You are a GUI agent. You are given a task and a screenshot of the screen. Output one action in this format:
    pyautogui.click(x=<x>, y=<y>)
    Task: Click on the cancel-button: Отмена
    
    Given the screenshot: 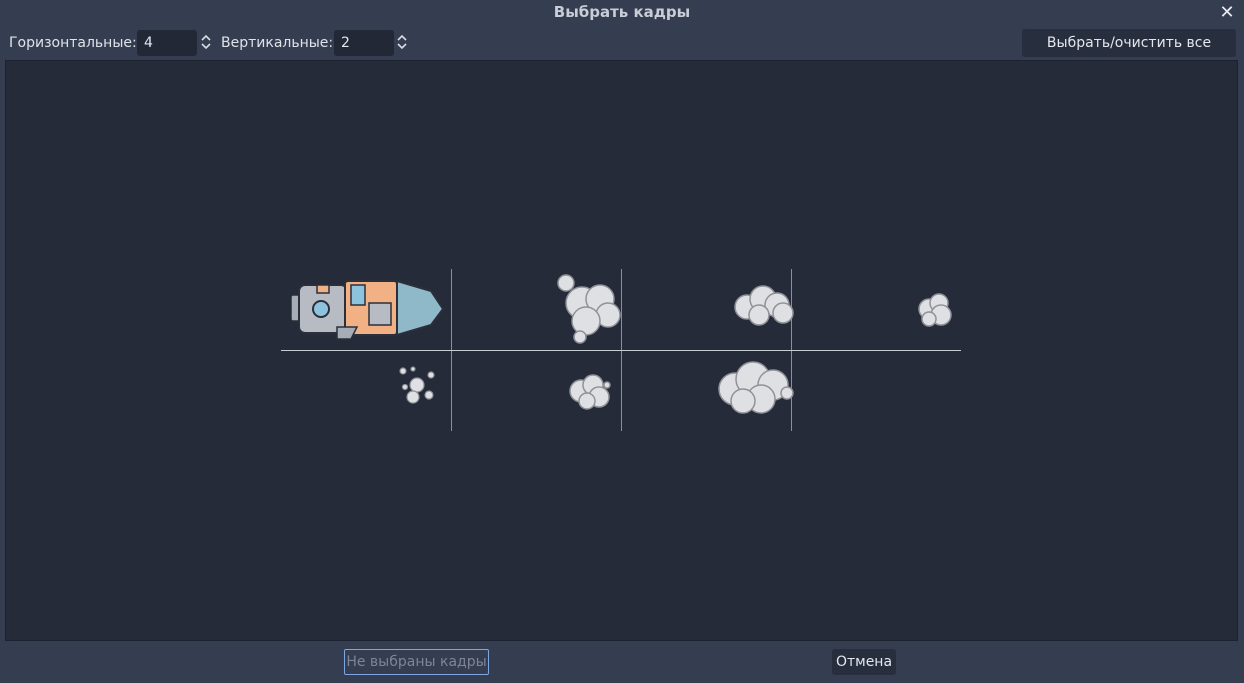 What is the action you would take?
    pyautogui.click(x=864, y=662)
    